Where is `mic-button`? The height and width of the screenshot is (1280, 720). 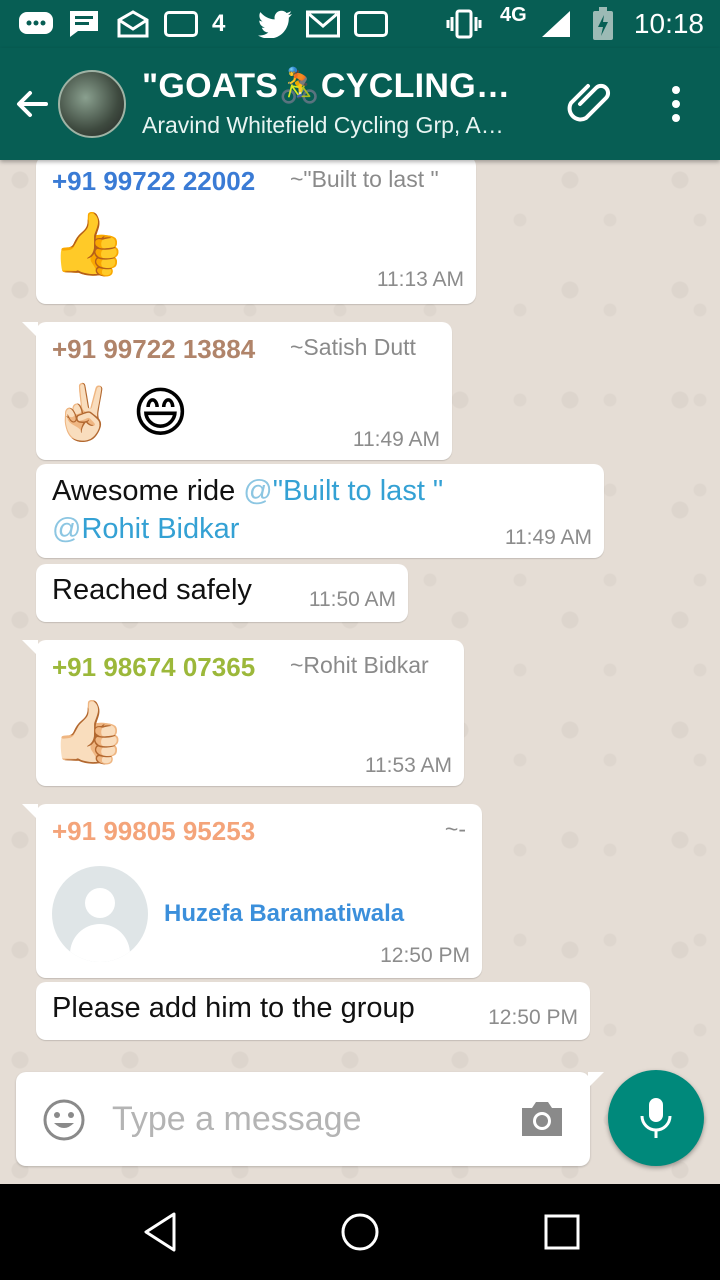
mic-button is located at coordinates (656, 1118).